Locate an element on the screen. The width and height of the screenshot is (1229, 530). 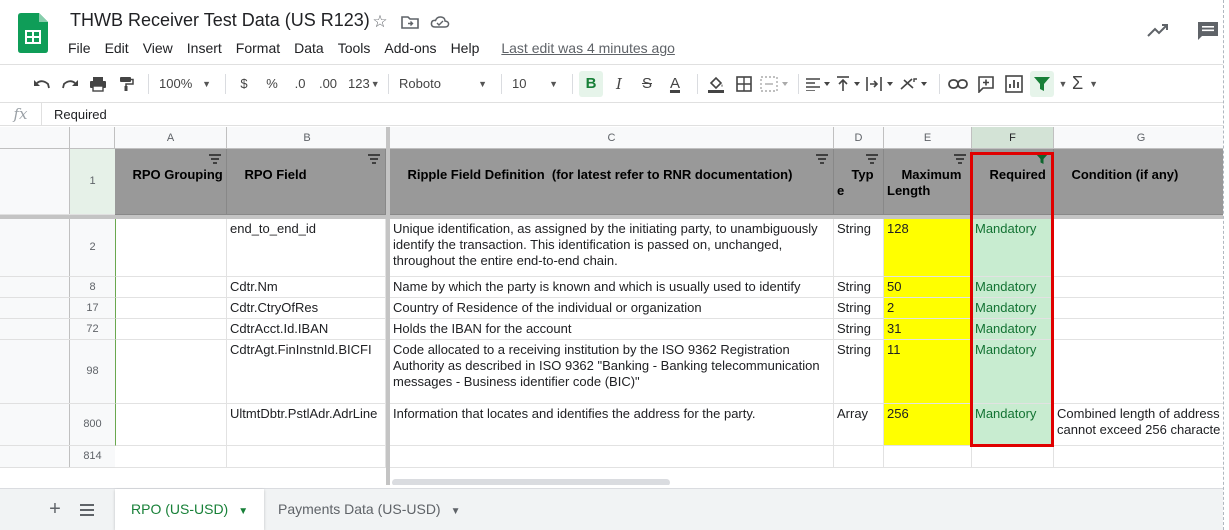
more-formats-select: 123 ▼ is located at coordinates (362, 84).